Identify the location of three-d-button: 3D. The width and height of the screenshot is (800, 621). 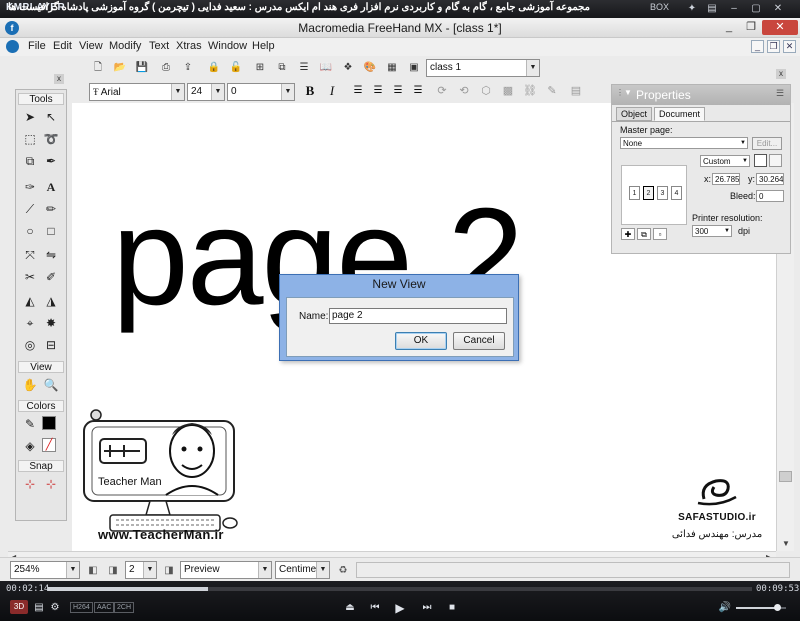
(19, 607).